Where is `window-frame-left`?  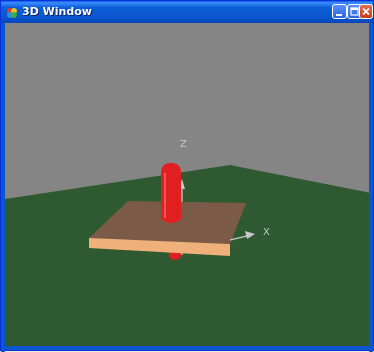 window-frame-left is located at coordinates (3, 187).